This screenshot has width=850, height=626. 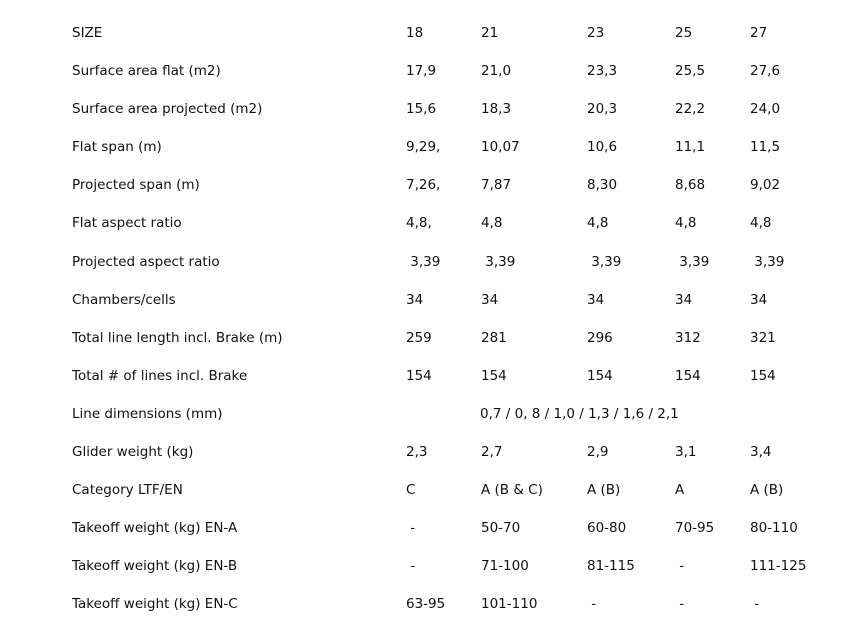 I want to click on cell-value: 23, so click(x=596, y=33).